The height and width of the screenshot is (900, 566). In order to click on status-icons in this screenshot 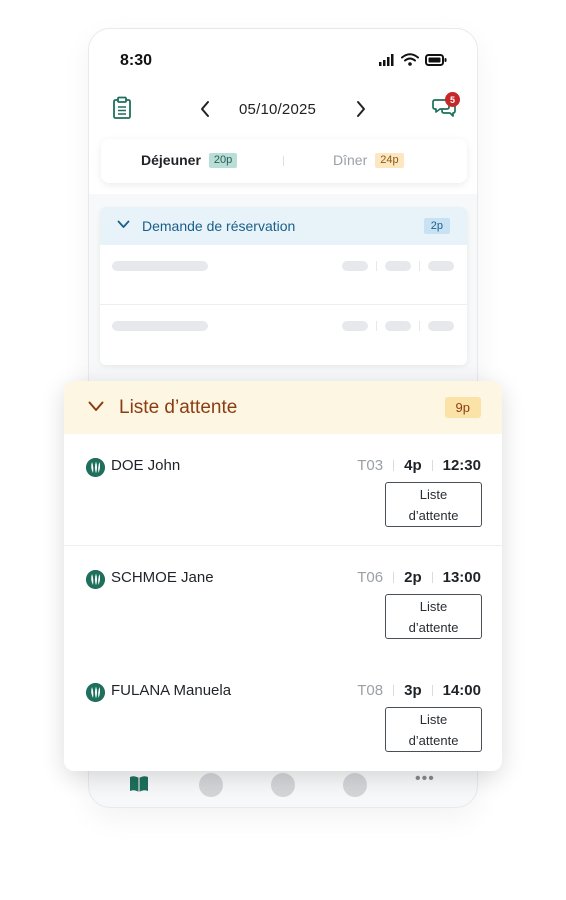, I will do `click(413, 59)`.